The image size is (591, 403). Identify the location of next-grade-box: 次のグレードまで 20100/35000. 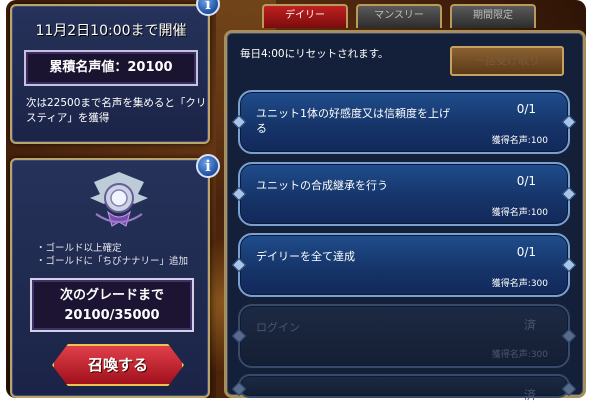
(112, 305).